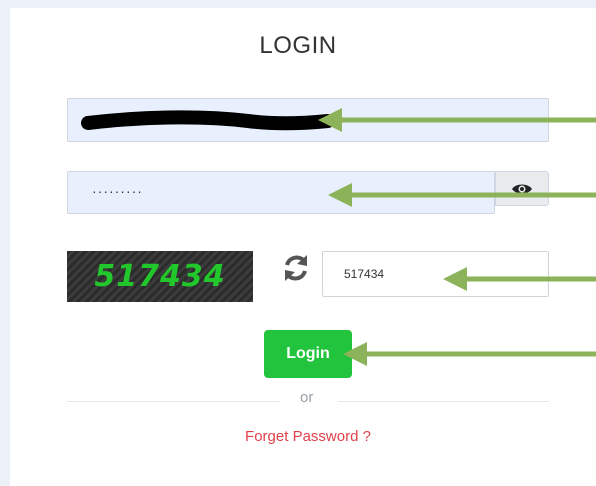 This screenshot has width=596, height=486. What do you see at coordinates (298, 436) in the screenshot?
I see `forget-password-link: Forget Password ?` at bounding box center [298, 436].